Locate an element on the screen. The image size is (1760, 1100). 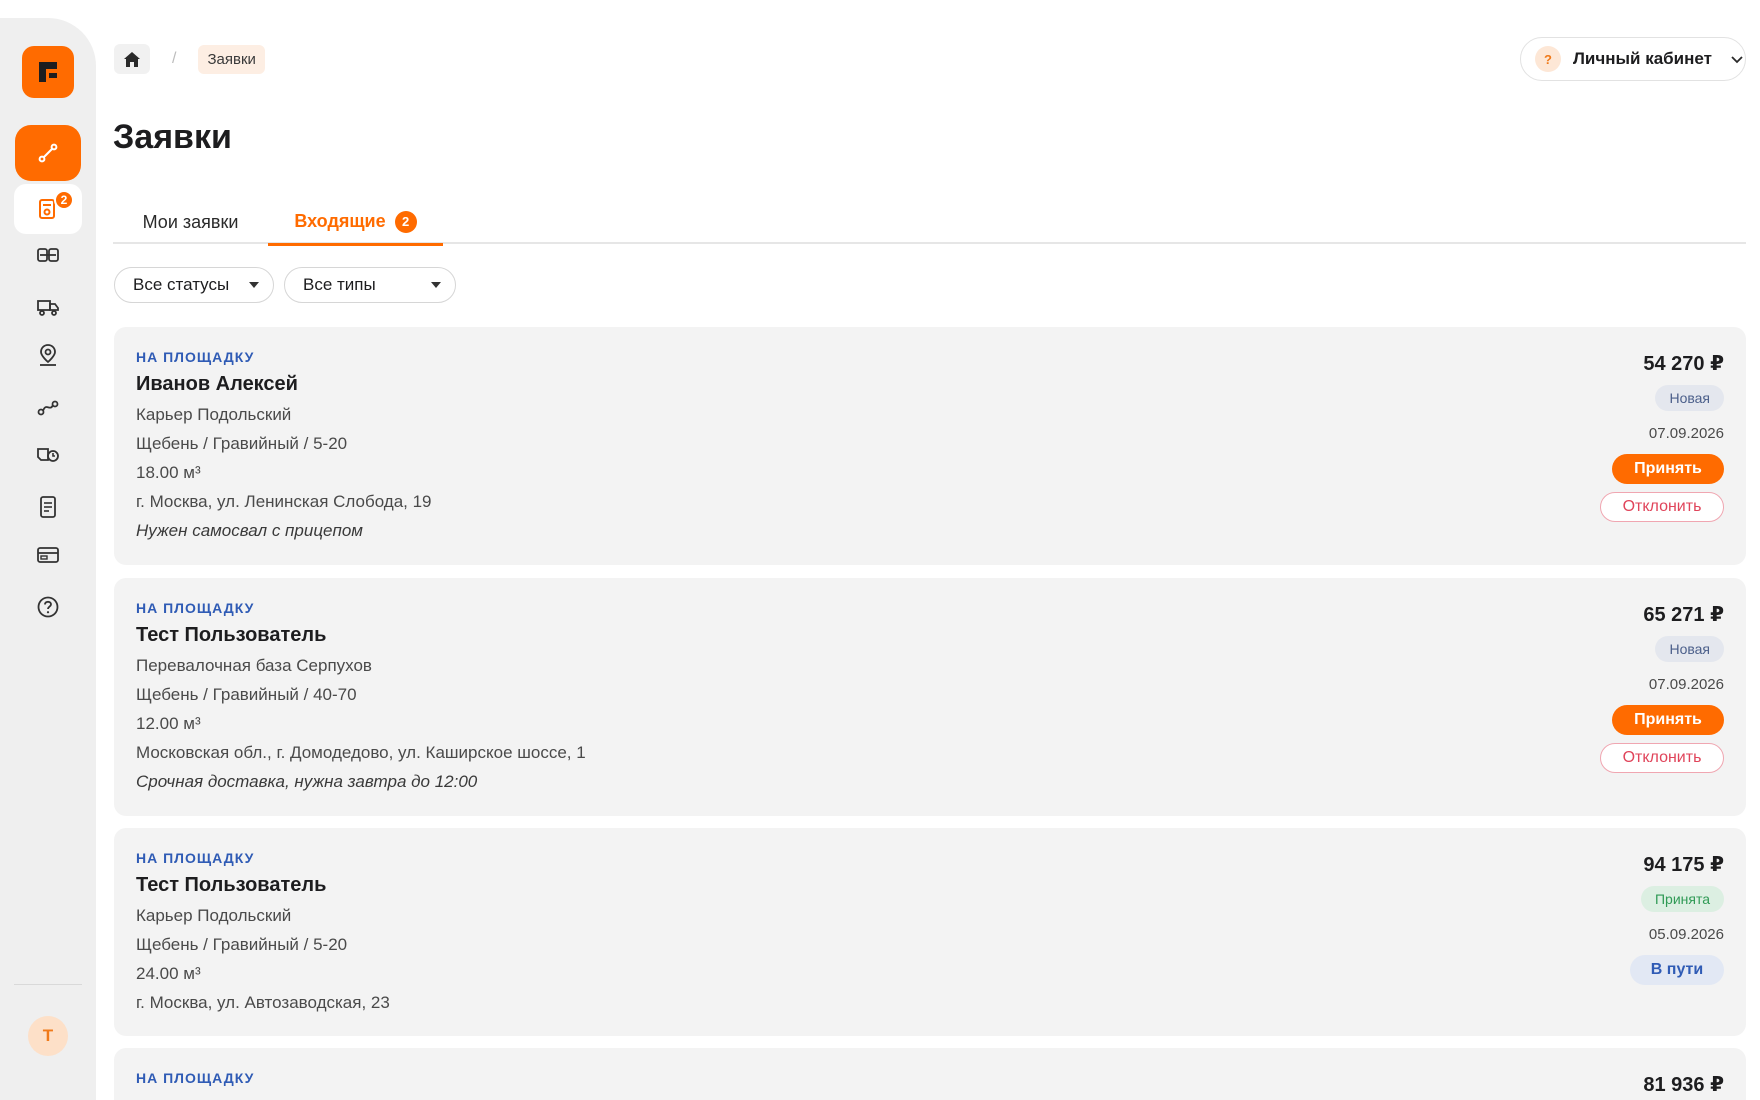
status-filter-value: Все статусы is located at coordinates (181, 284).